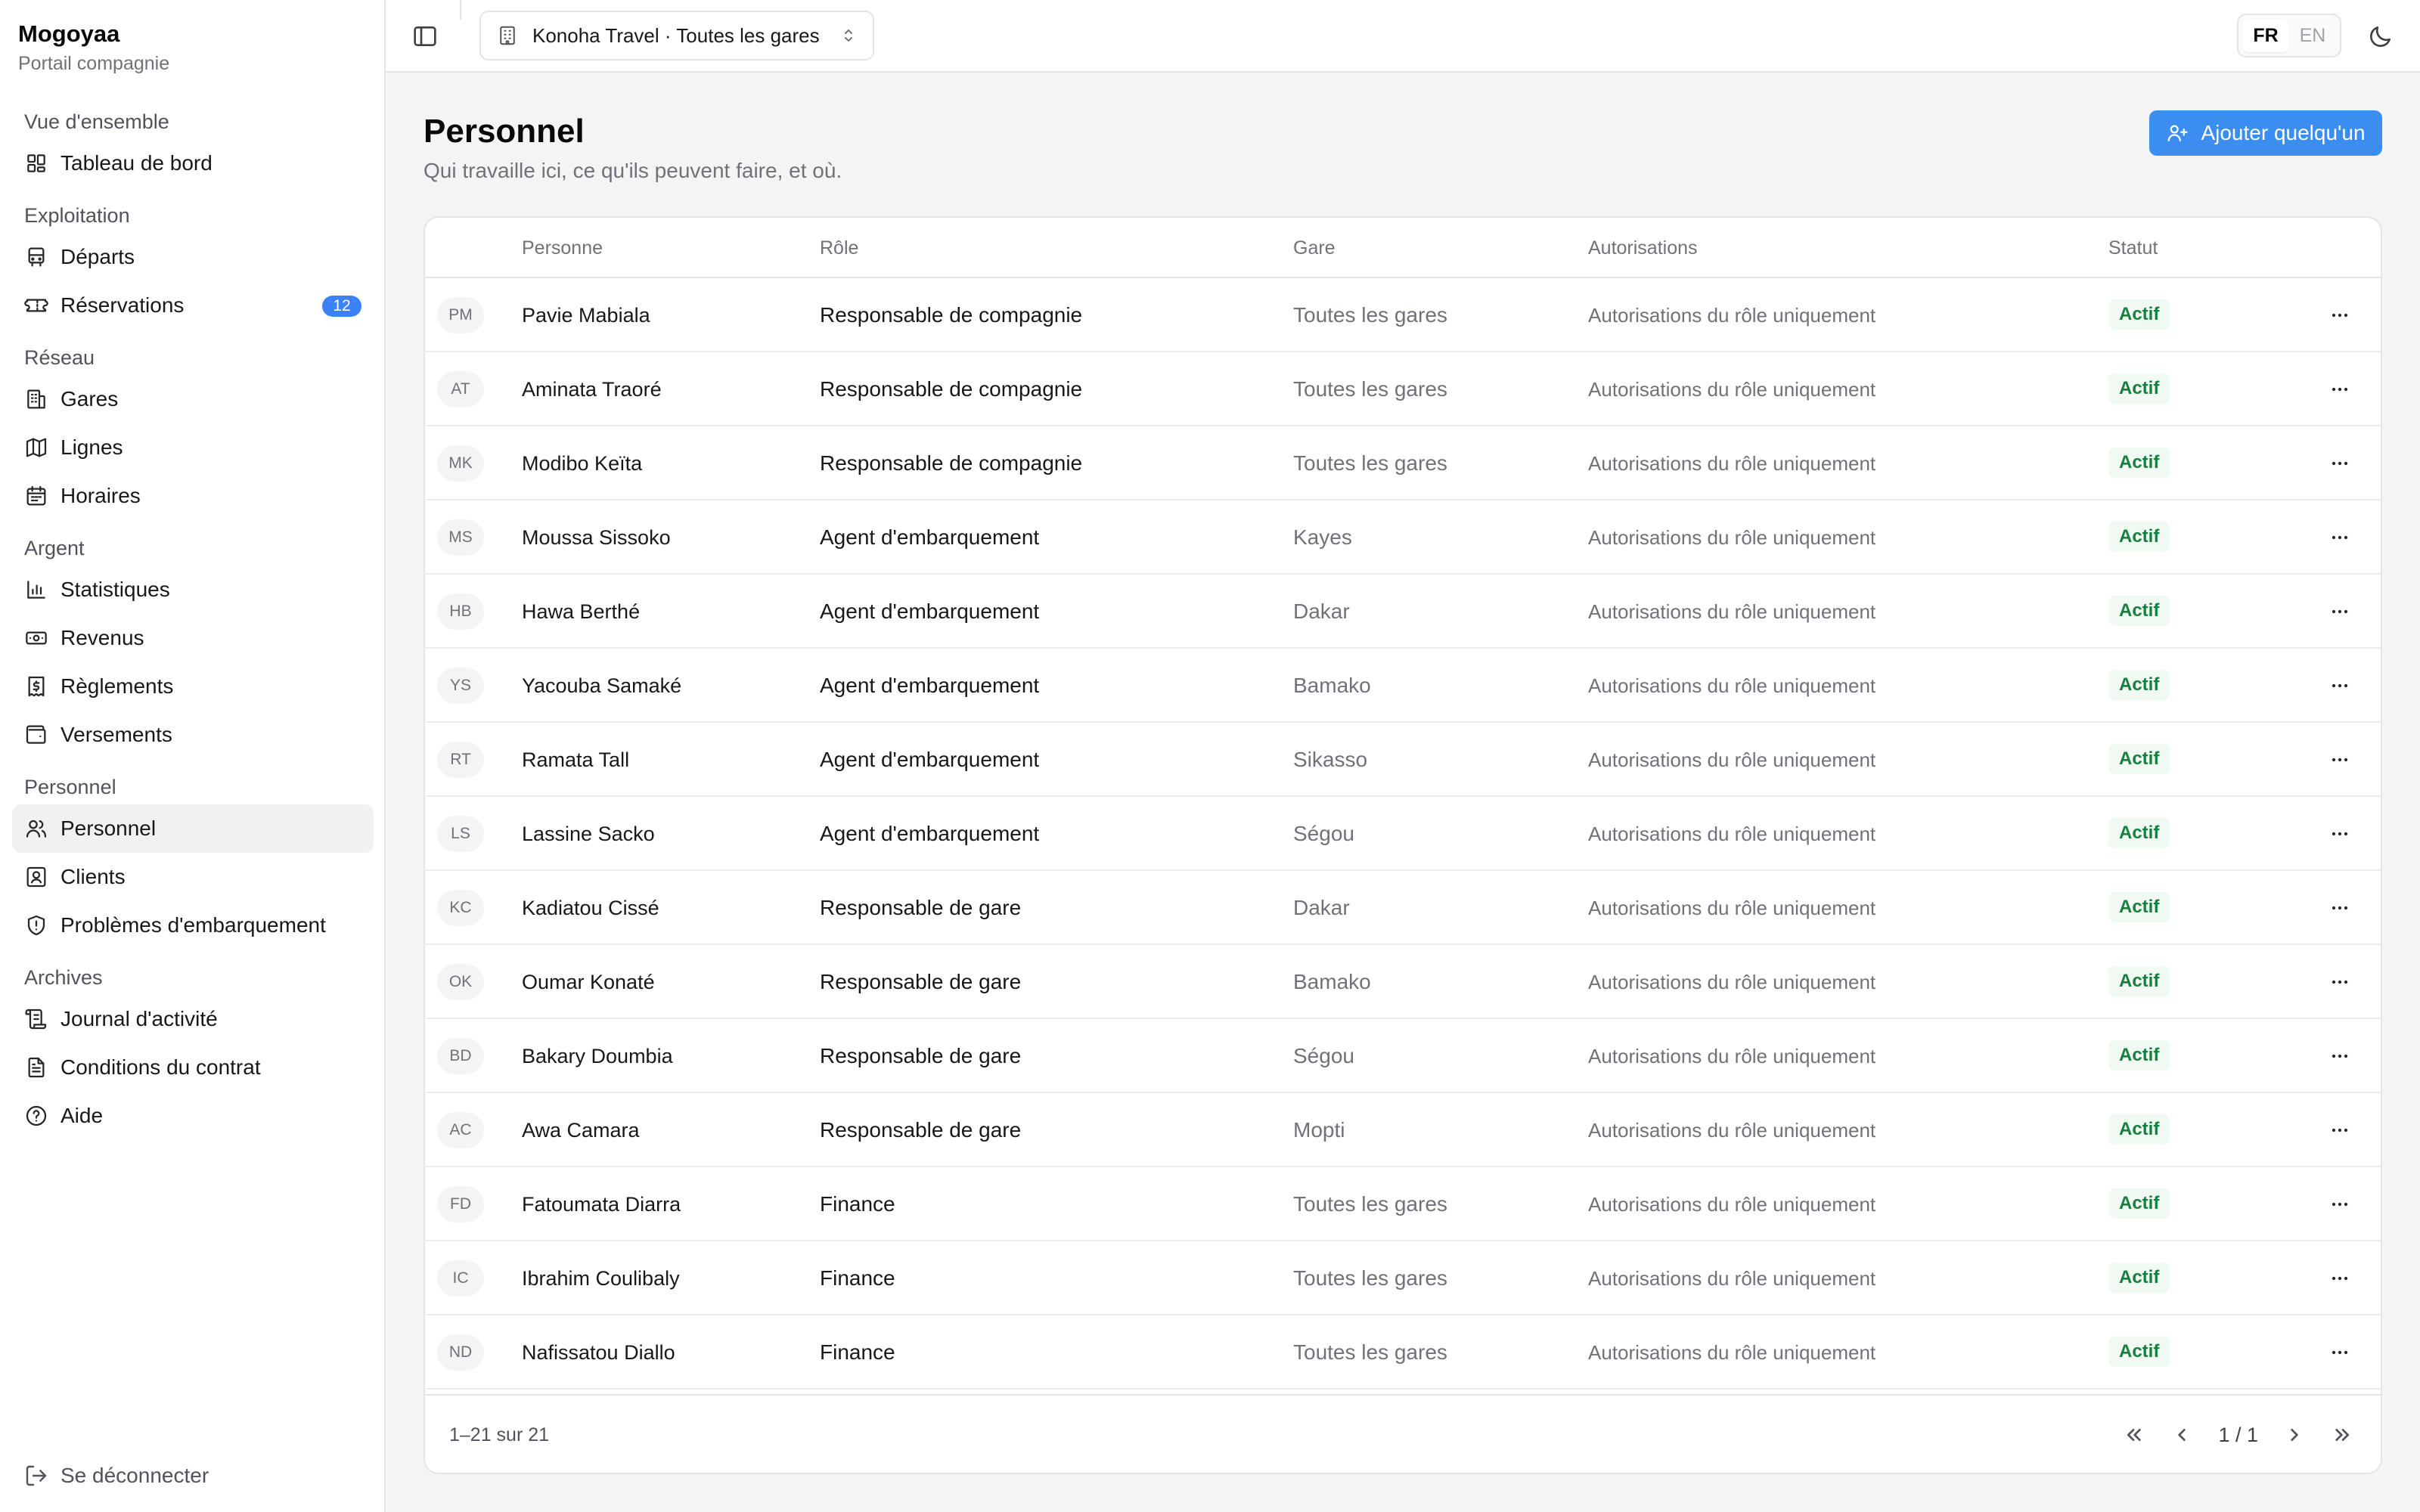 The image size is (2420, 1512). Describe the element at coordinates (193, 638) in the screenshot. I see `sidebar-item-revenus: Revenus` at that location.